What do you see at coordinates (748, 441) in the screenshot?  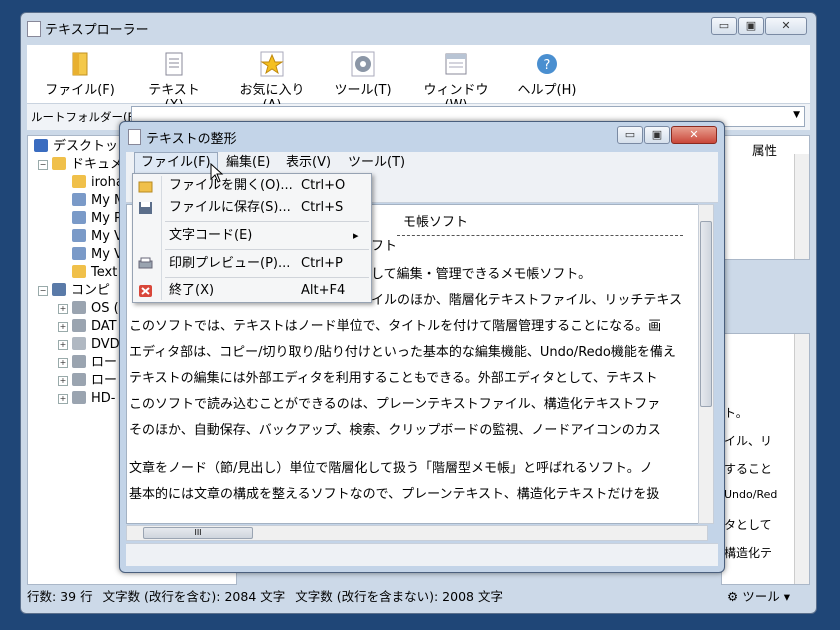 I see `preview-line: イル、リ` at bounding box center [748, 441].